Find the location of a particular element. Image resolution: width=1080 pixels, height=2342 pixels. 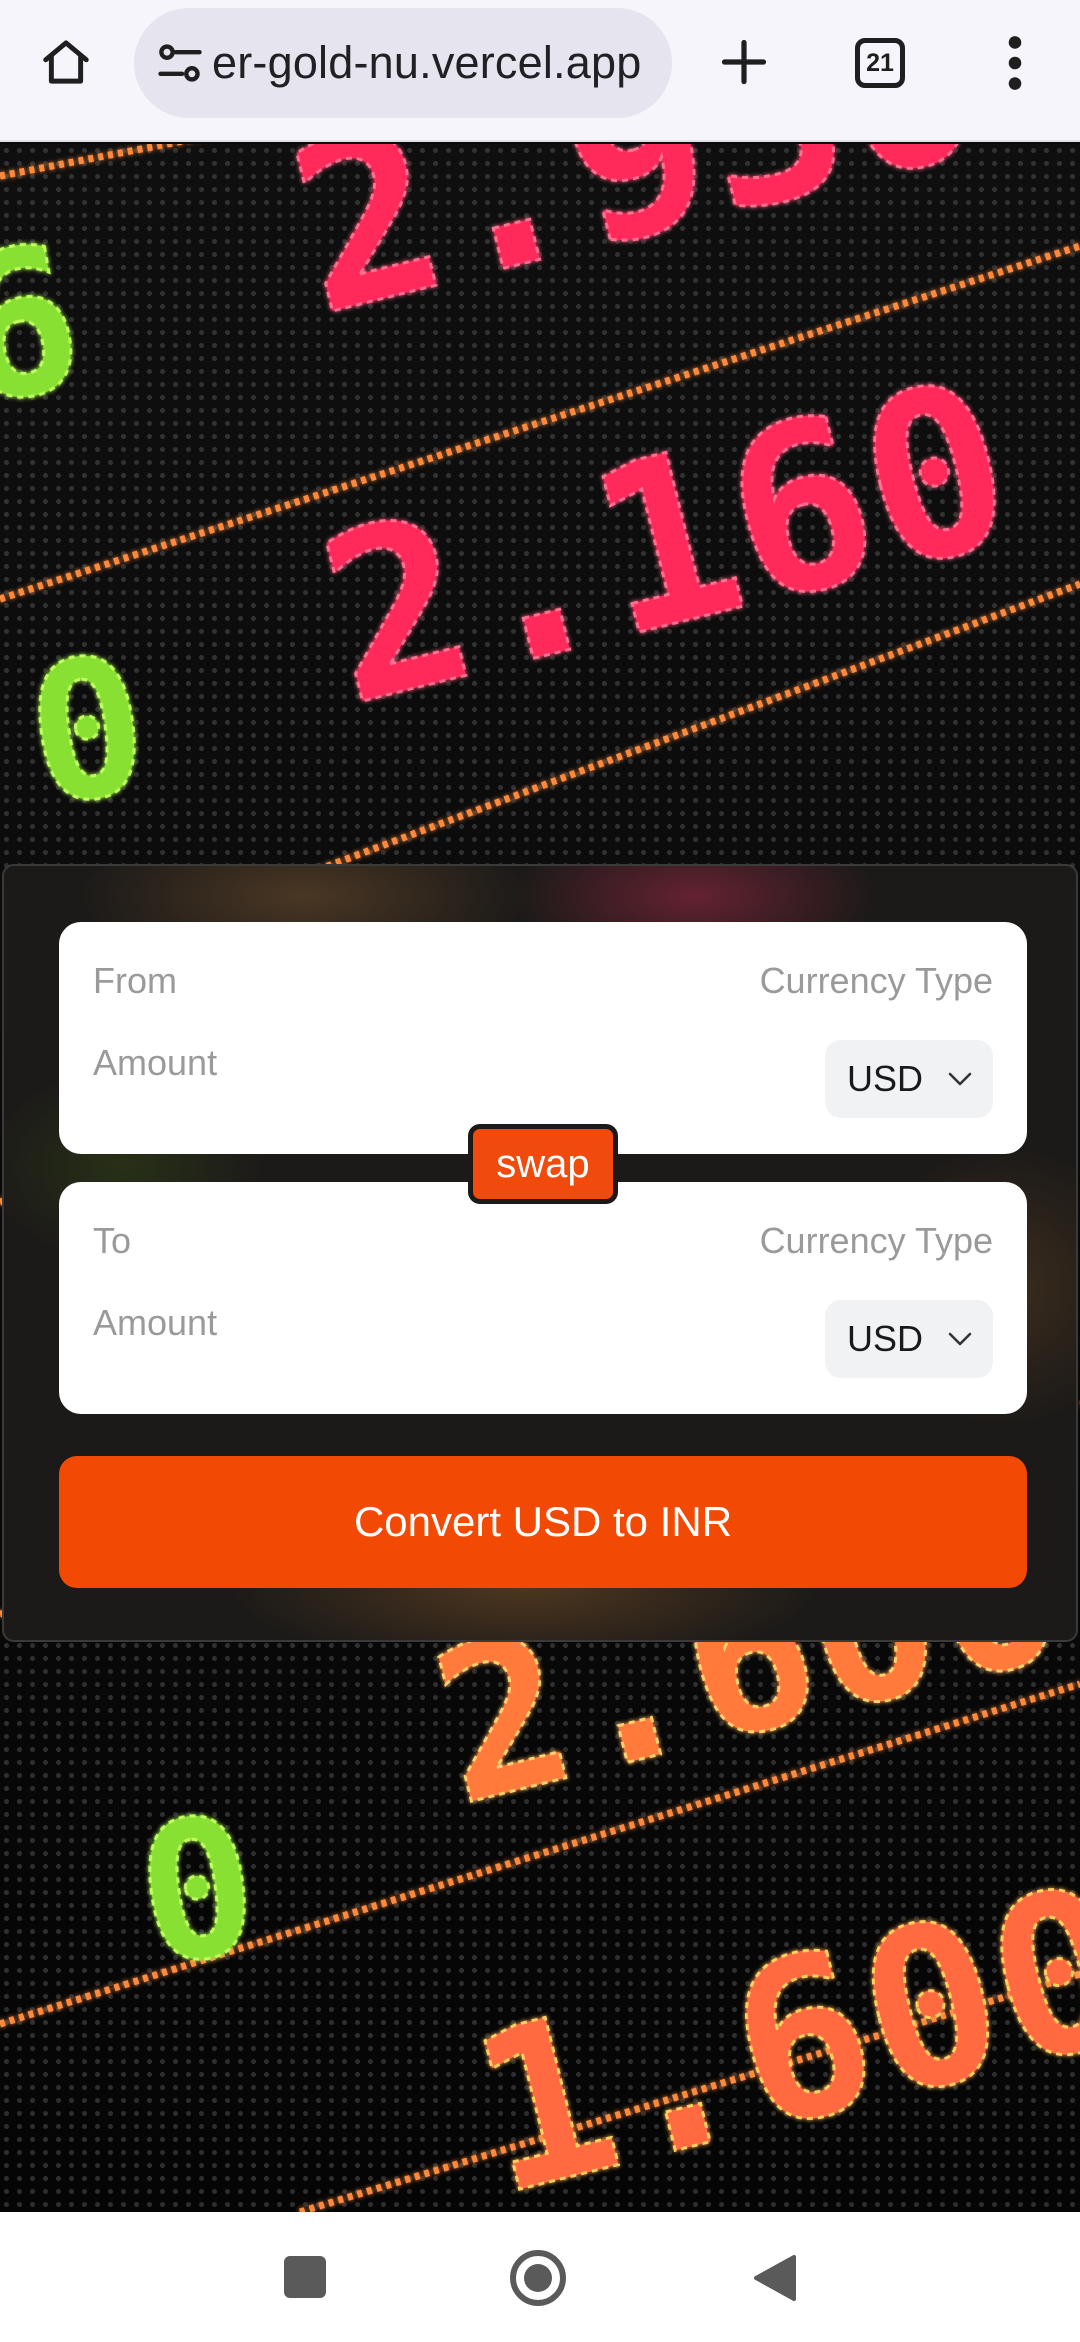

more-menu-button is located at coordinates (1015, 63).